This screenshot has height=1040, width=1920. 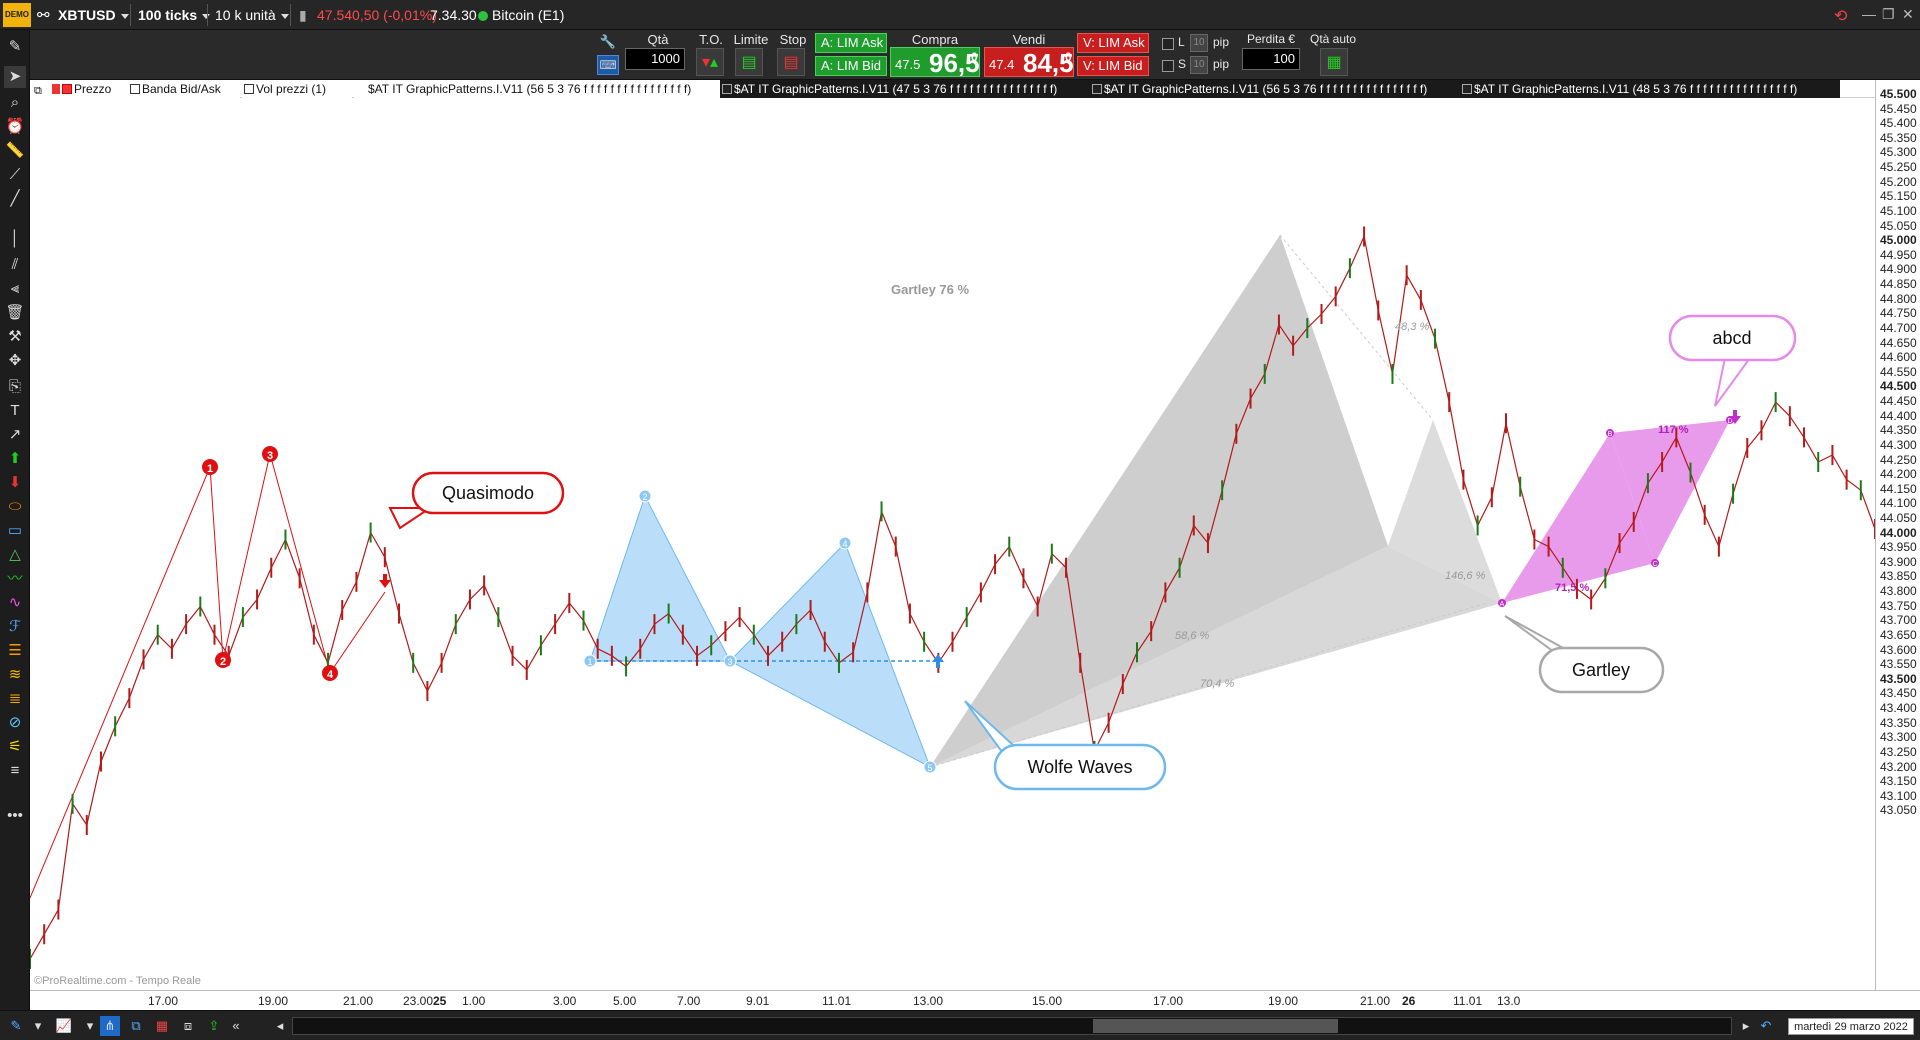 What do you see at coordinates (15, 555) in the screenshot?
I see `triangle-icon: △` at bounding box center [15, 555].